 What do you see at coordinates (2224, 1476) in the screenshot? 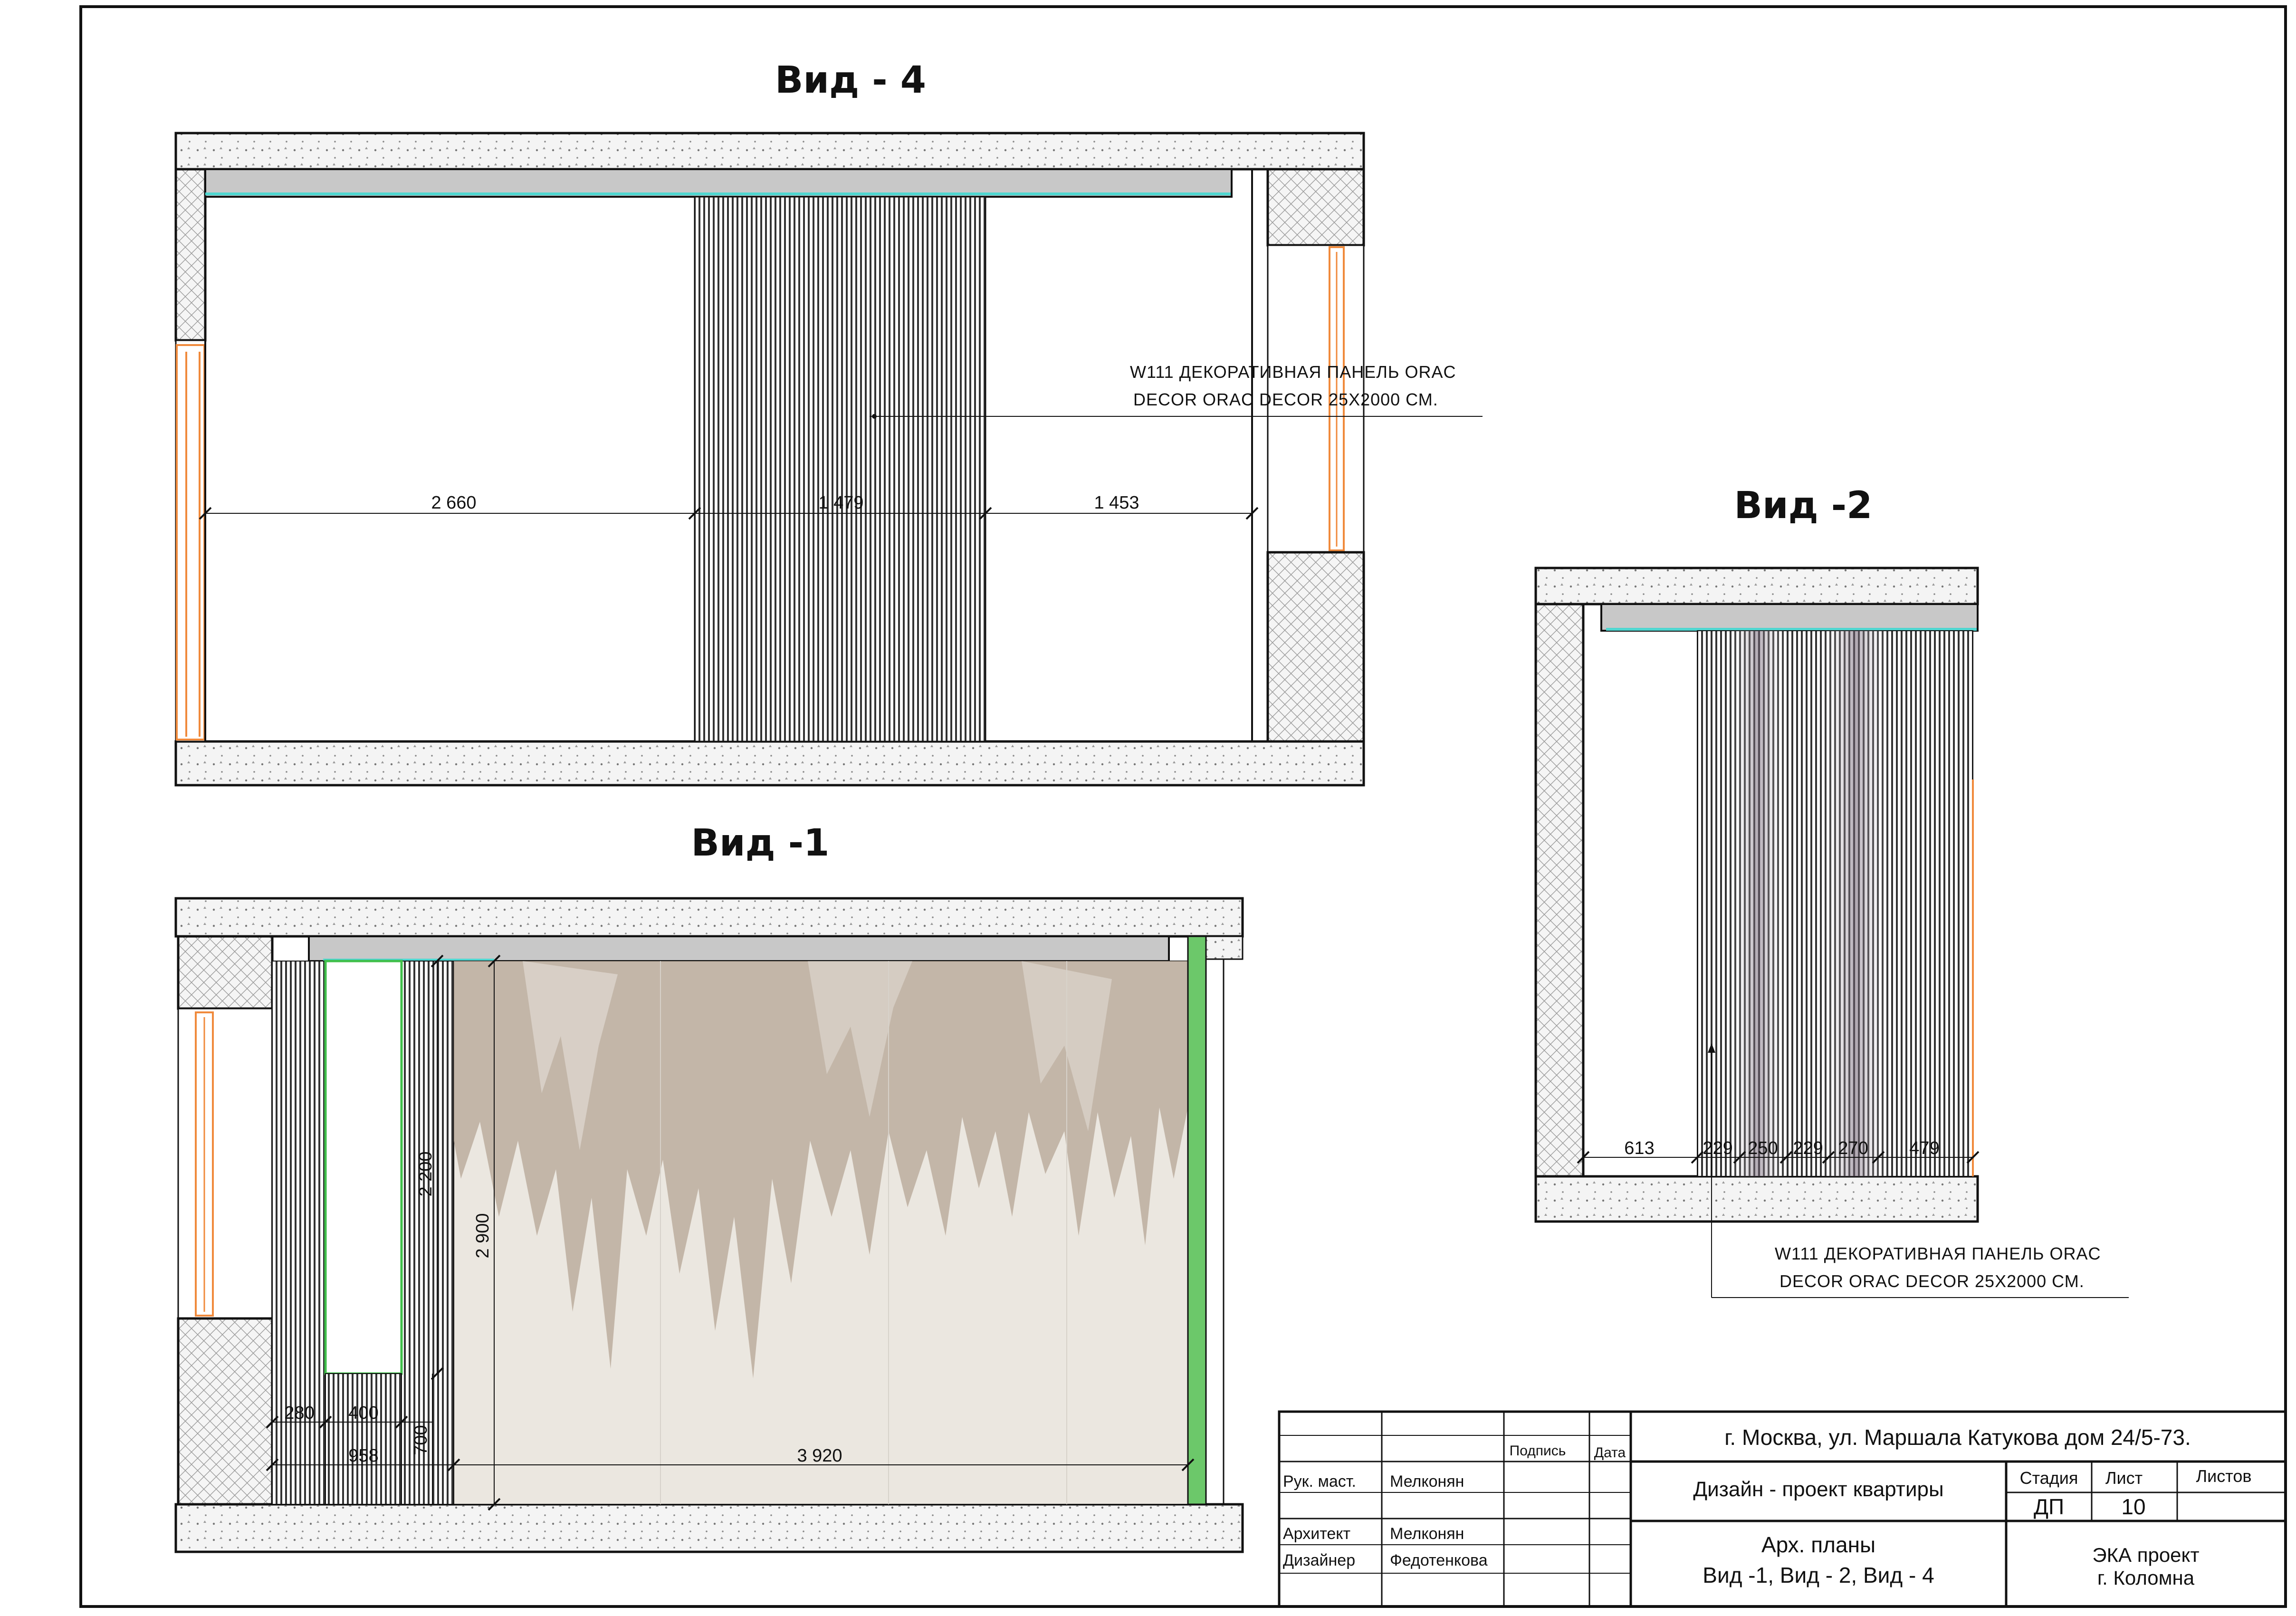
I see `sheets-label: Листов` at bounding box center [2224, 1476].